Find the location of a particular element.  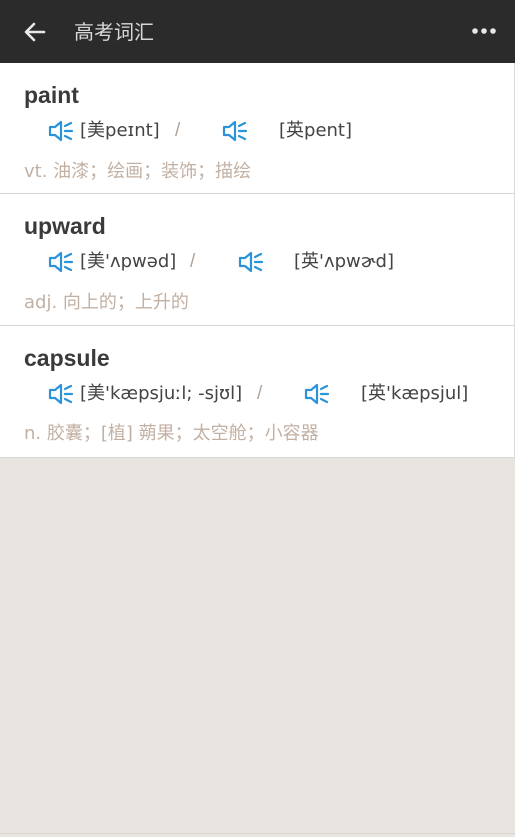

word-text: paint is located at coordinates (51, 95).